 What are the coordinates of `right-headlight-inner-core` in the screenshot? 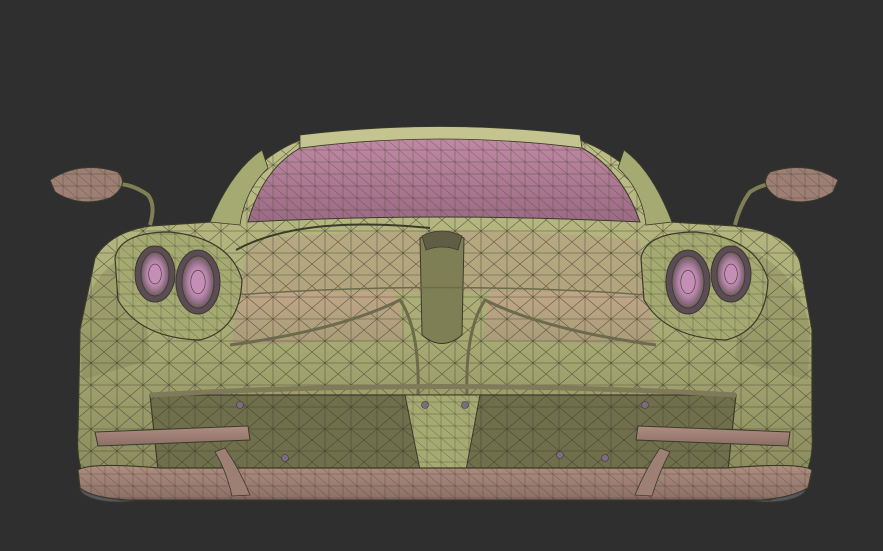 It's located at (688, 281).